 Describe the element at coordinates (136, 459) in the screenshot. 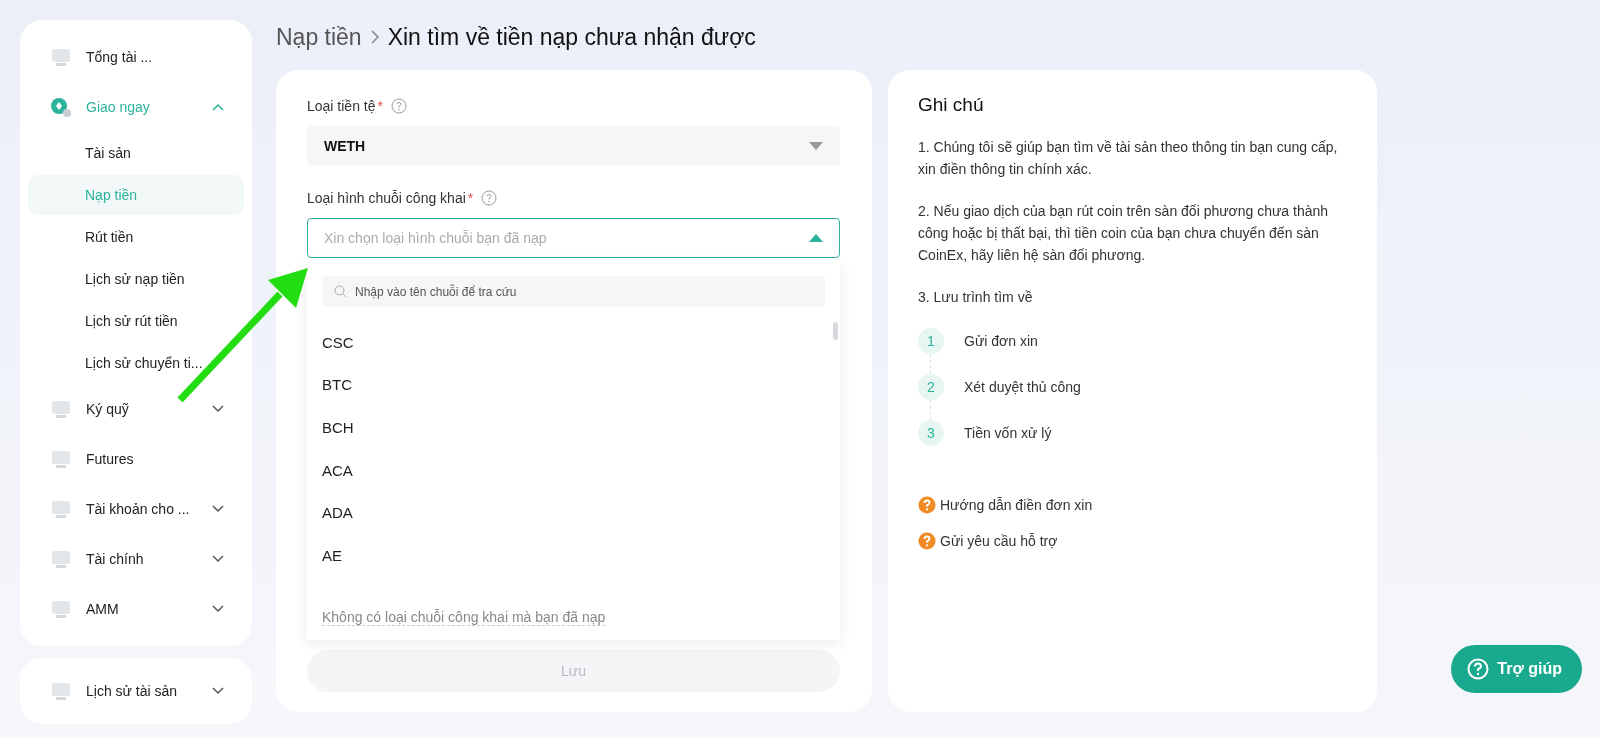

I see `sidebar-item: Futures` at that location.